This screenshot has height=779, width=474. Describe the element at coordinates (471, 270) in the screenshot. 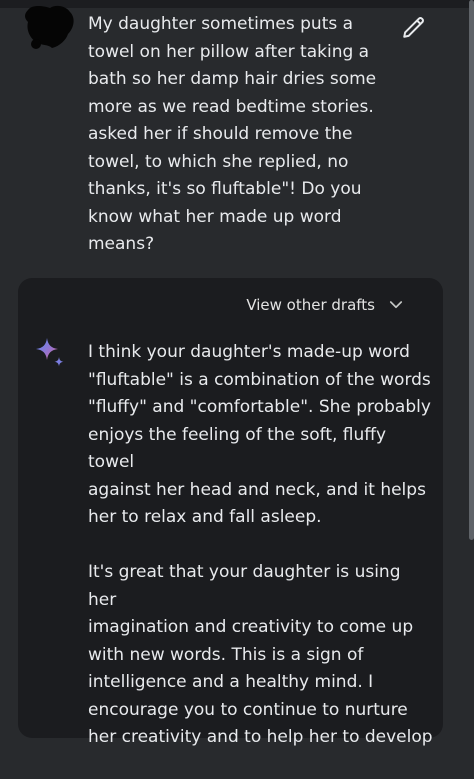

I see `scrollbar` at that location.